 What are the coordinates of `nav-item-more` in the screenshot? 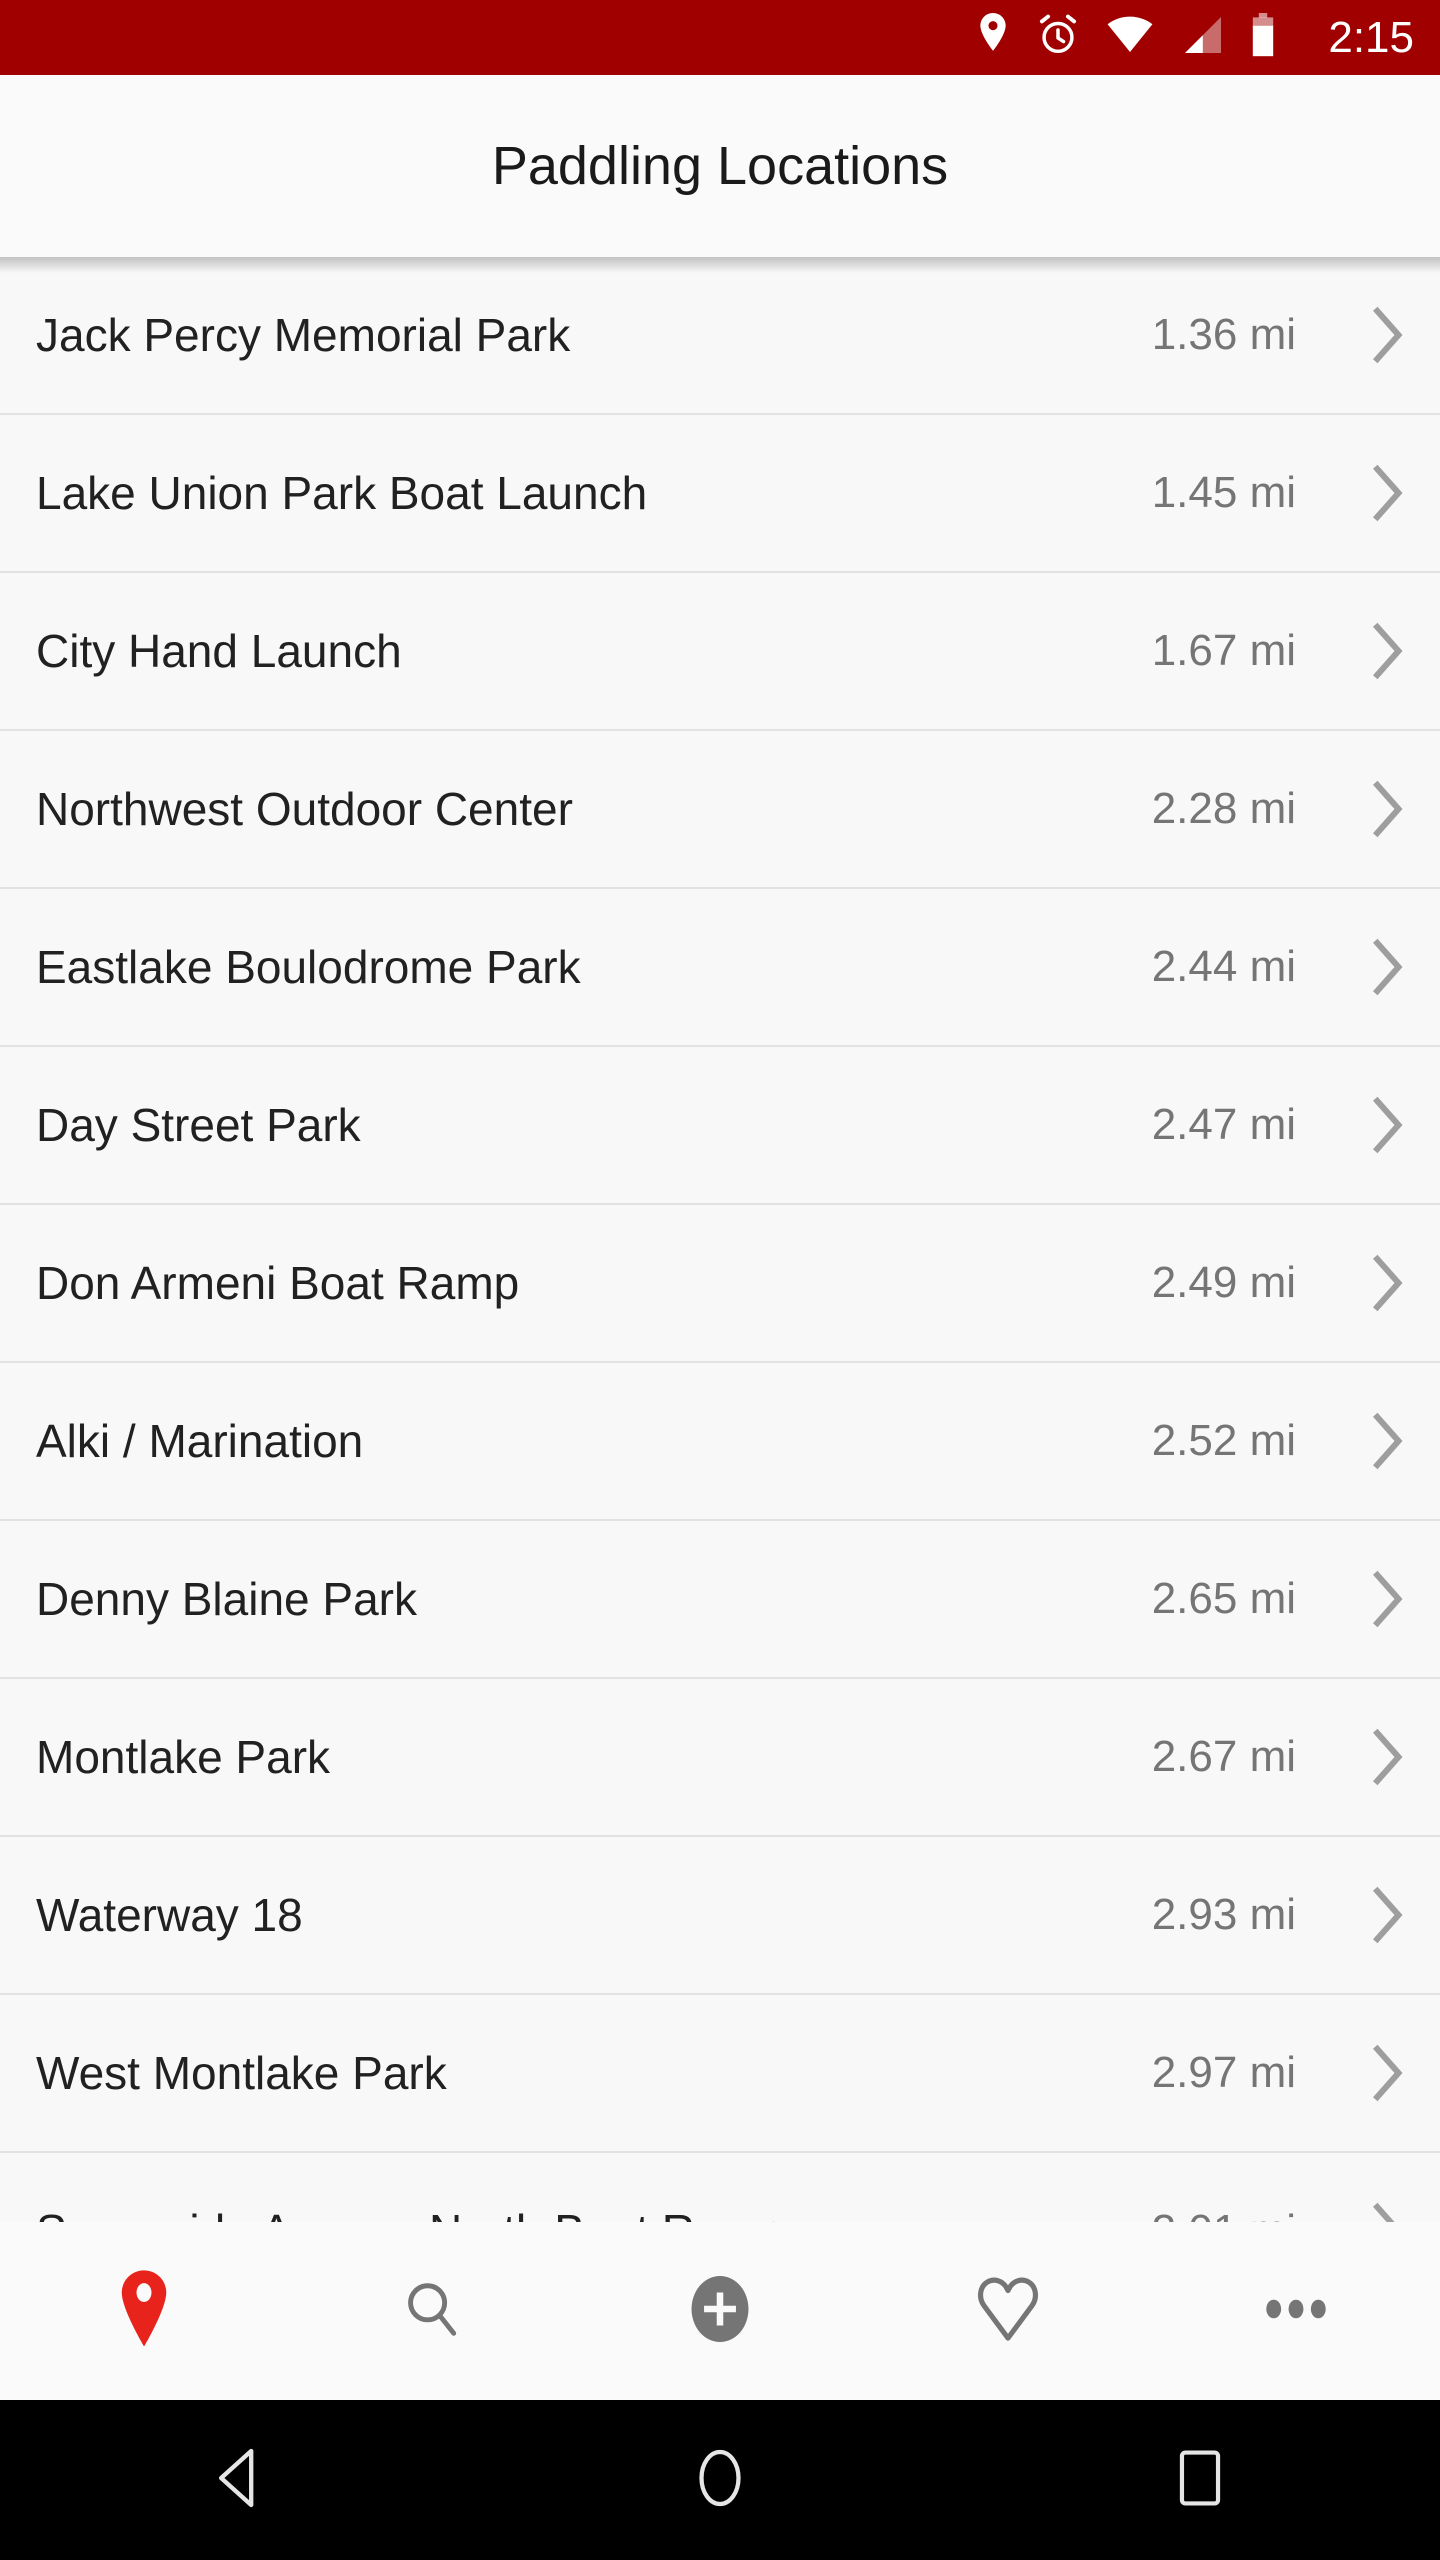 It's located at (1296, 2311).